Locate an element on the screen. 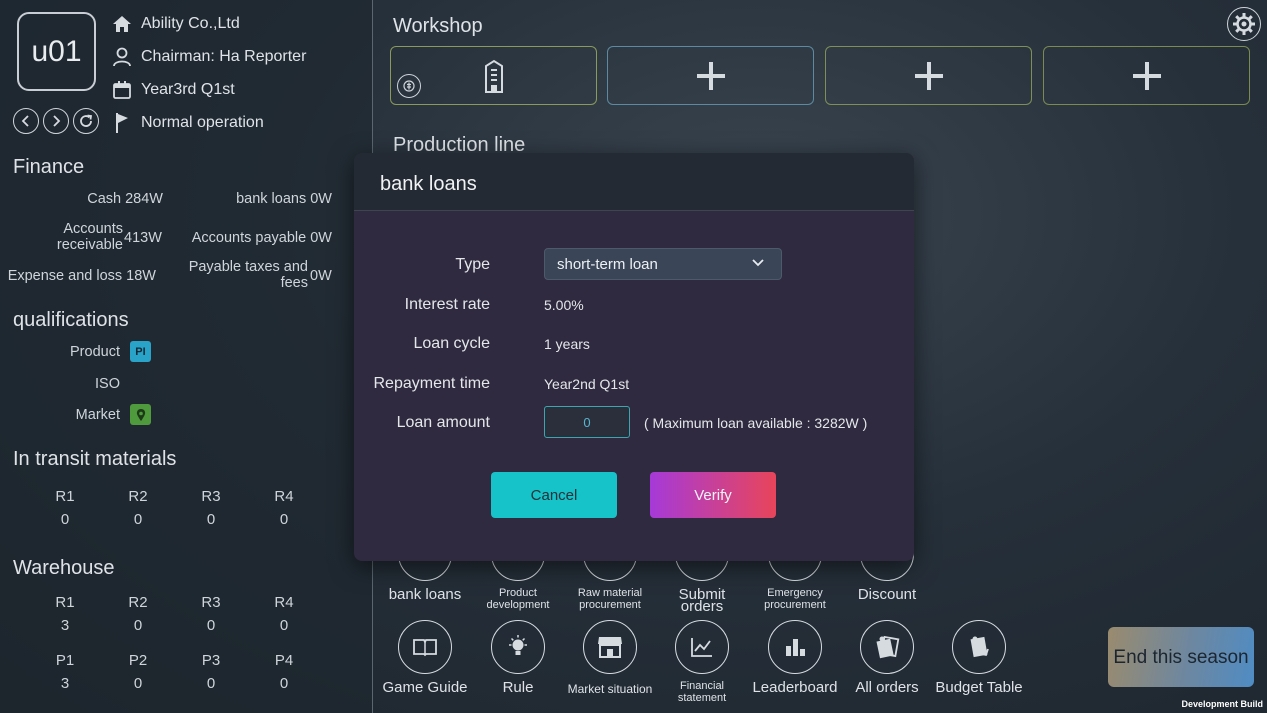 This screenshot has width=1267, height=713. transit-r2-value: 0 is located at coordinates (138, 519).